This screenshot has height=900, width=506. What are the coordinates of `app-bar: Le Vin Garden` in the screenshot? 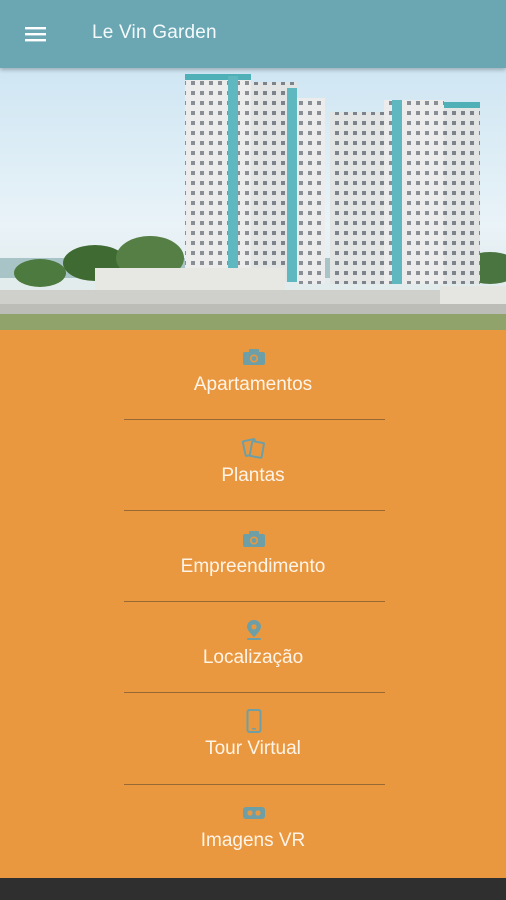 It's located at (253, 34).